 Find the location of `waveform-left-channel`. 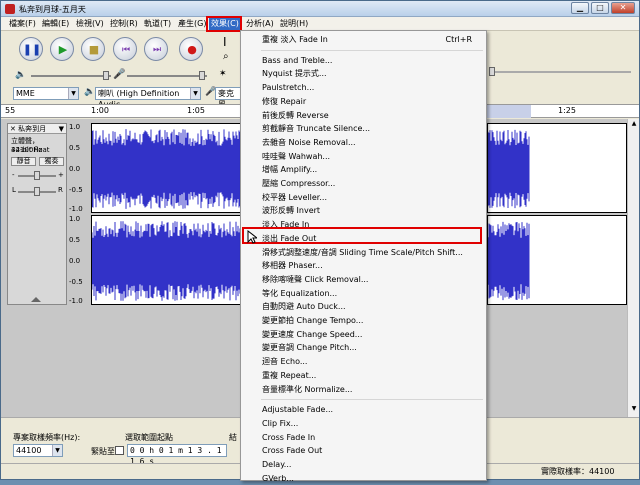

waveform-left-channel is located at coordinates (166, 168).